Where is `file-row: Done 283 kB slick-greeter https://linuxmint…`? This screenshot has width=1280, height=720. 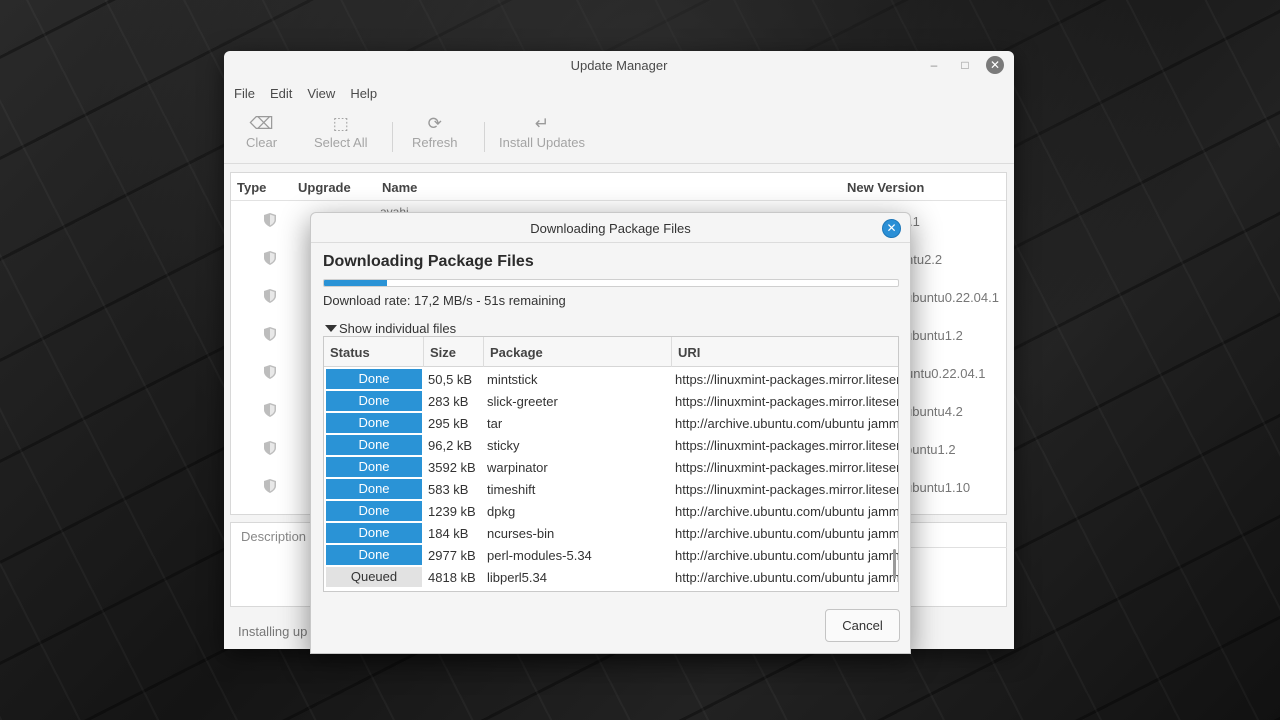
file-row: Done 283 kB slick-greeter https://linuxmint… is located at coordinates (611, 401).